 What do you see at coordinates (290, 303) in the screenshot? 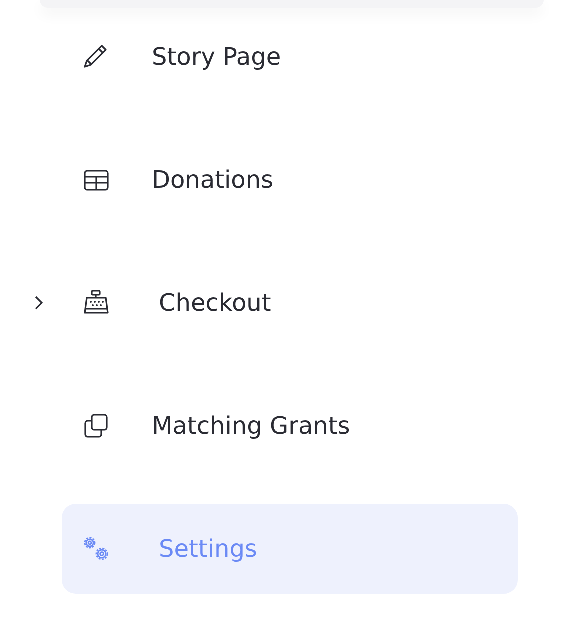
I see `menu-item: Checkout` at bounding box center [290, 303].